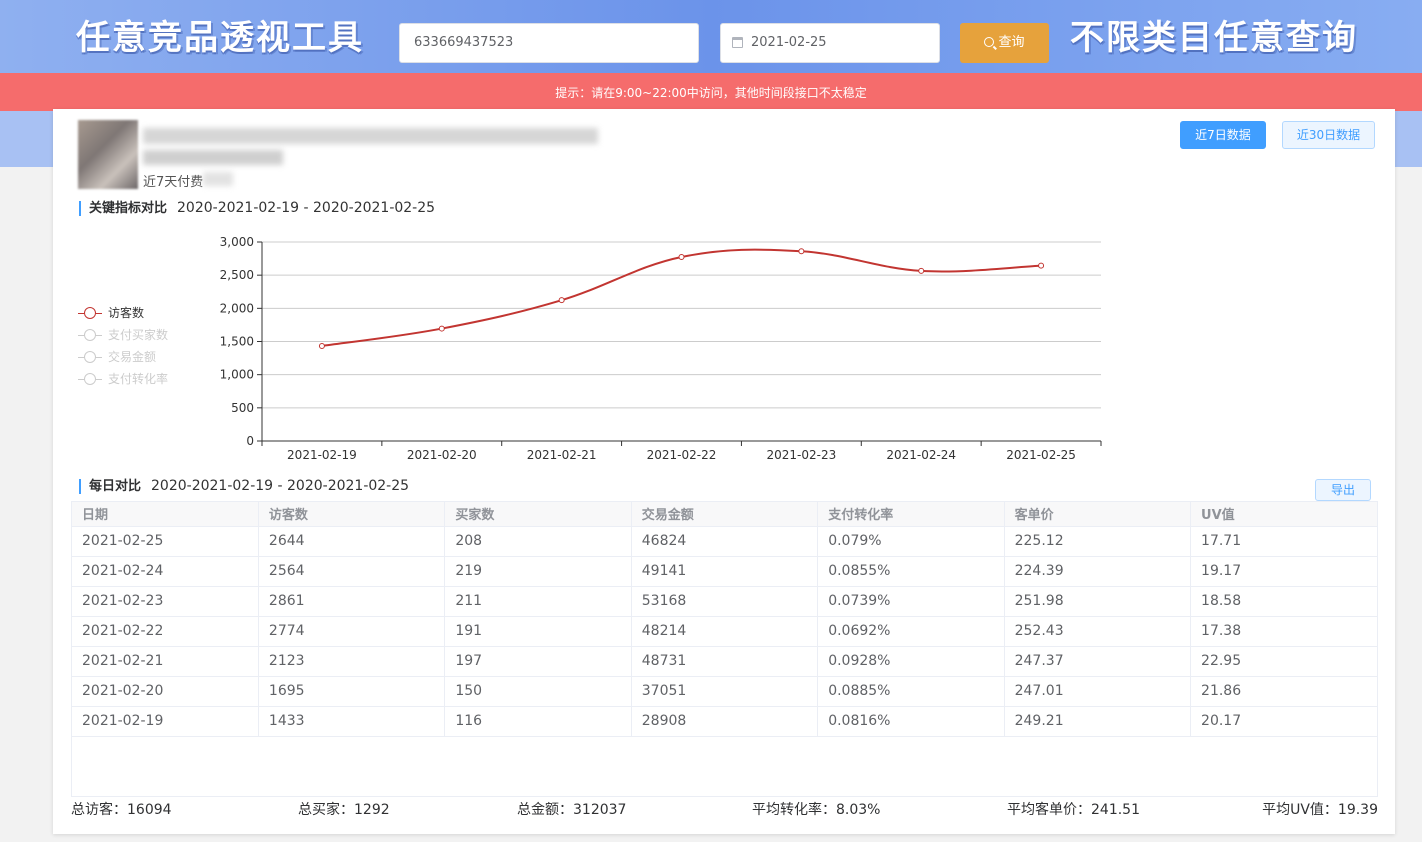 The height and width of the screenshot is (842, 1422). I want to click on table-cell: 252.43, so click(1098, 631).